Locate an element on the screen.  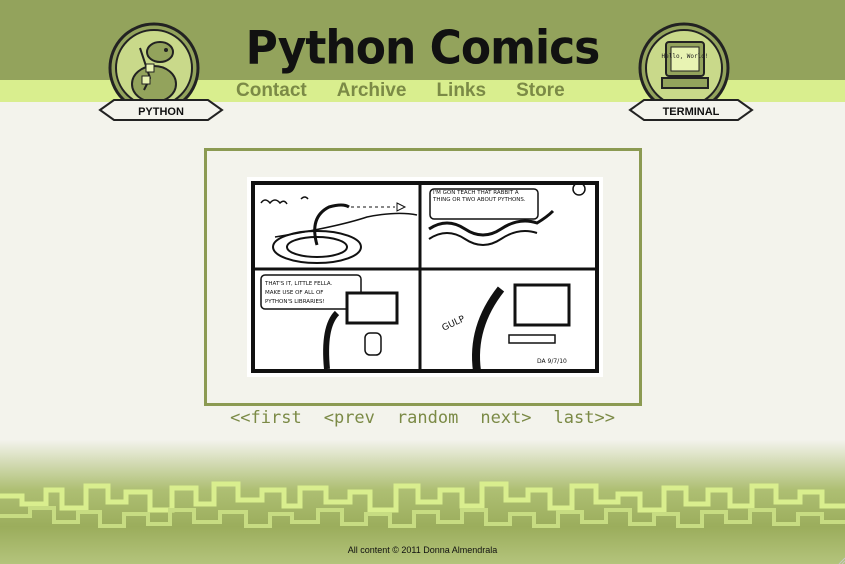
nav-store-link: Store is located at coordinates (540, 91).